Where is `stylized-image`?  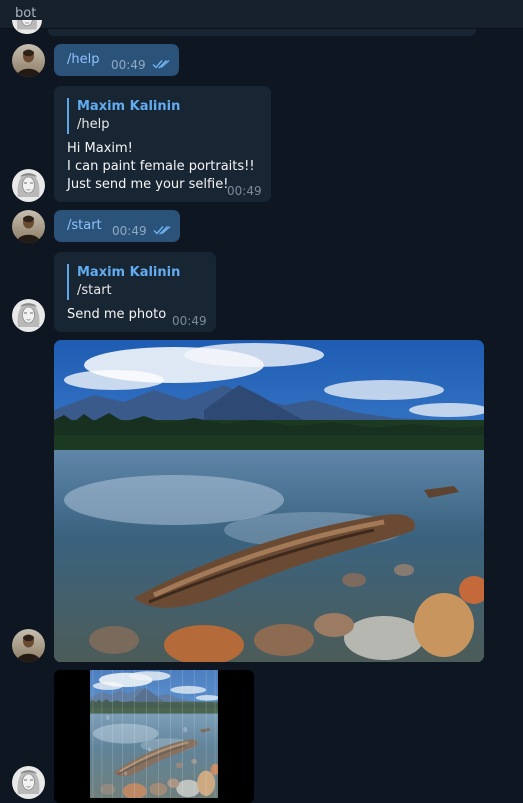
stylized-image is located at coordinates (154, 734).